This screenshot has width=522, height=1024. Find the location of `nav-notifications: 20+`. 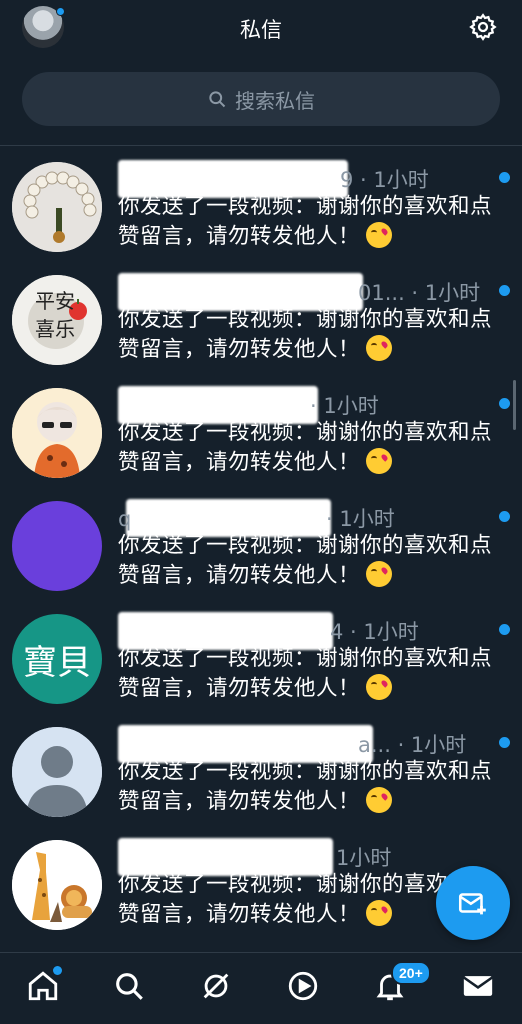

nav-notifications: 20+ is located at coordinates (402, 982).